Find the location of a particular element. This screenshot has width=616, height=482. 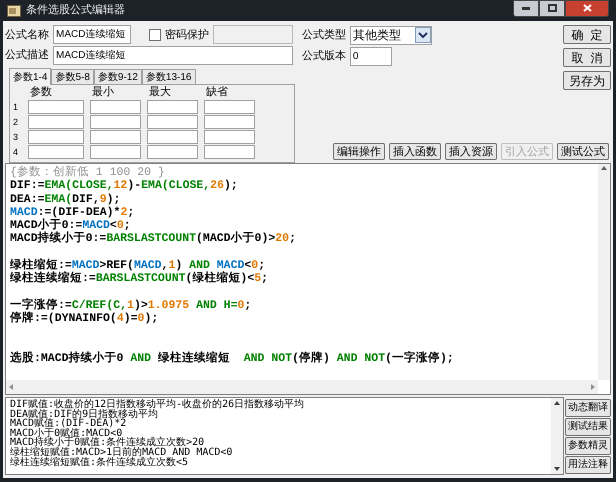

close-button is located at coordinates (587, 8).